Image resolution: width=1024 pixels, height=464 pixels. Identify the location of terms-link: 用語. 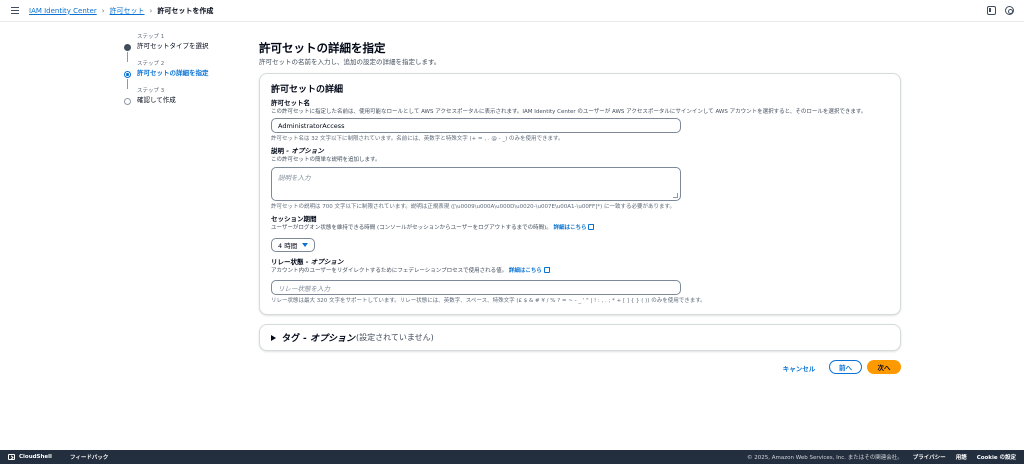
(961, 457).